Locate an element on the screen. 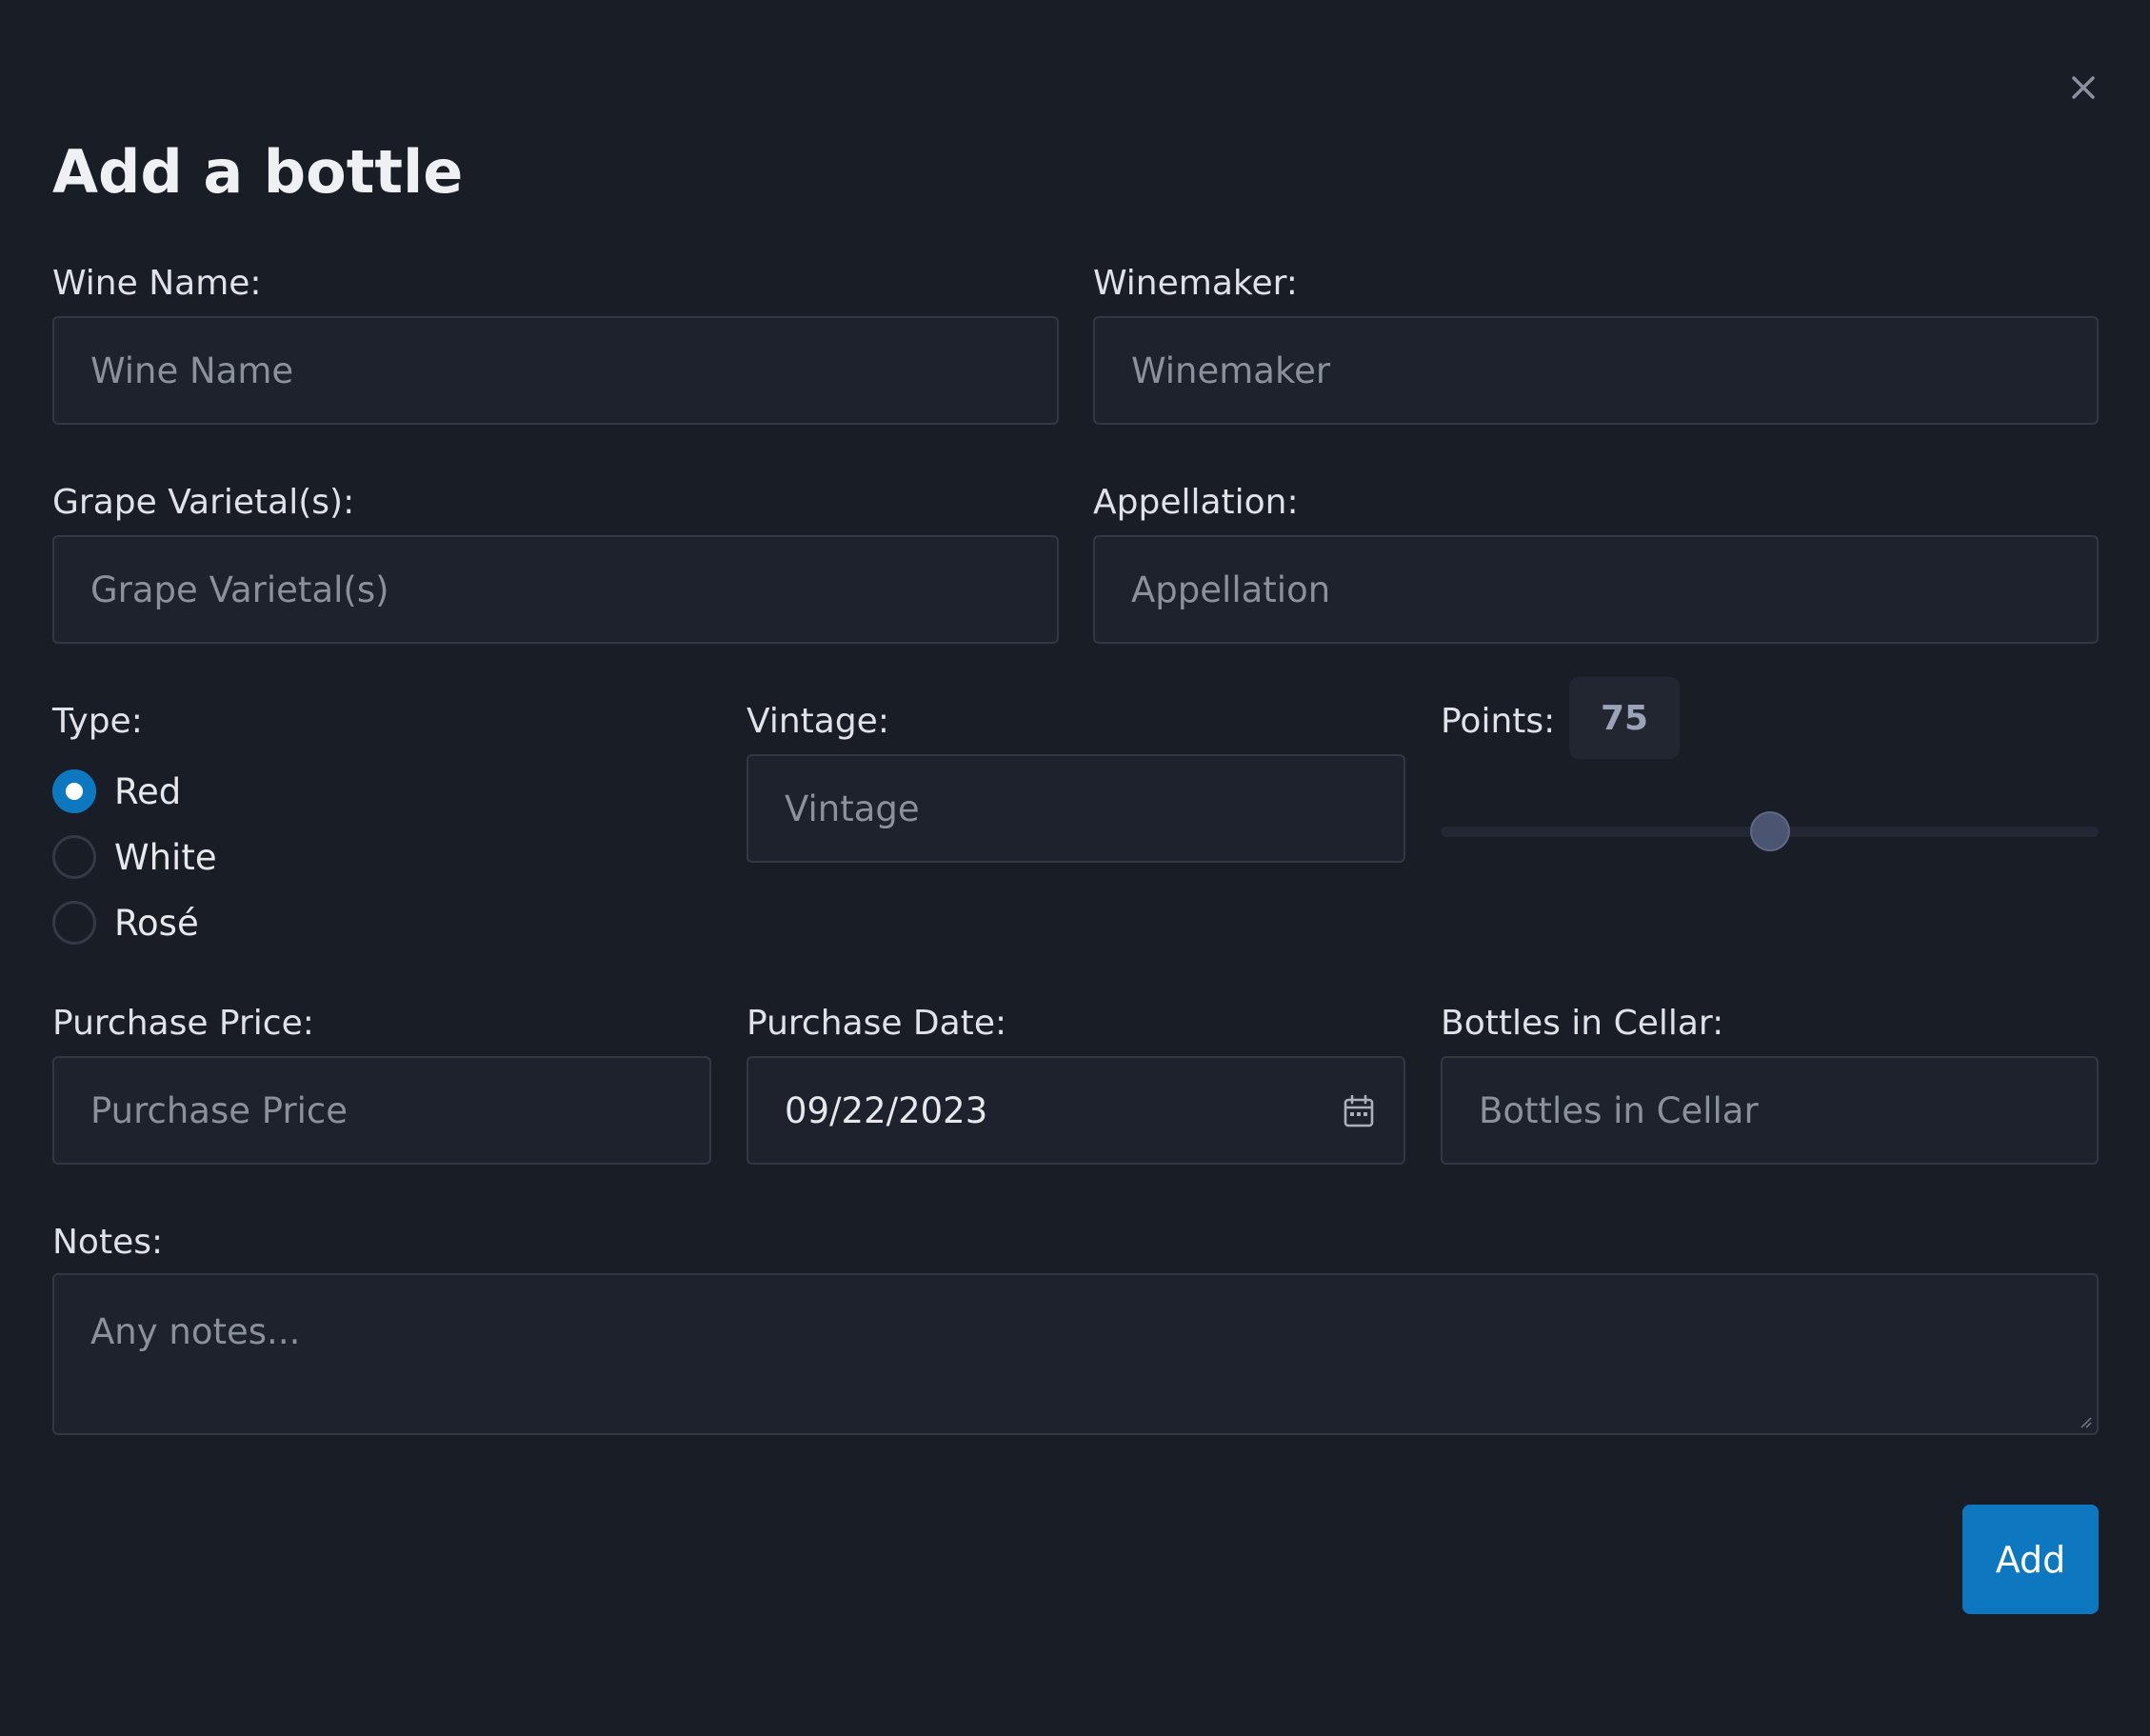 The width and height of the screenshot is (2150, 1736). purchase-date-value: 09/22/2023 is located at coordinates (886, 1110).